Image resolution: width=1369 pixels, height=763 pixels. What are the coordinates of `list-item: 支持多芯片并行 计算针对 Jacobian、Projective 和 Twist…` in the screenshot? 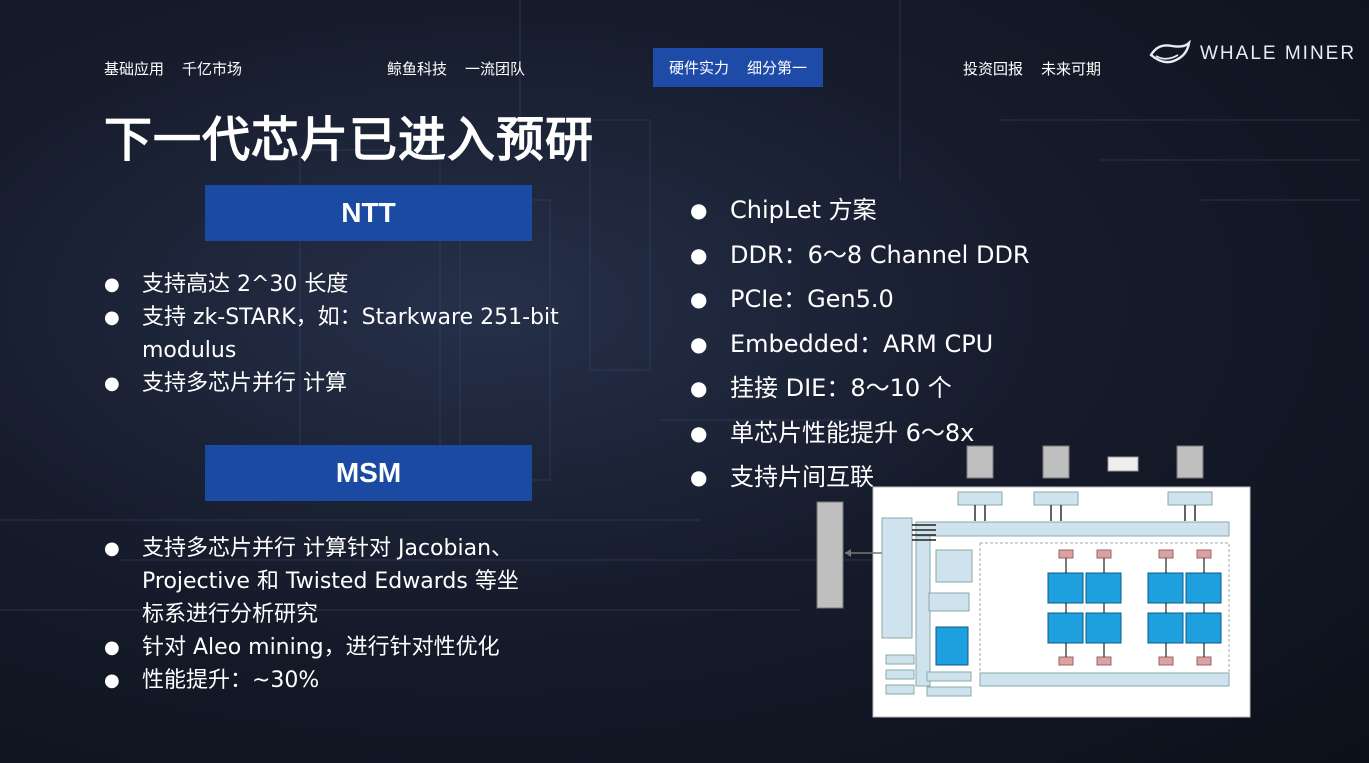 It's located at (319, 581).